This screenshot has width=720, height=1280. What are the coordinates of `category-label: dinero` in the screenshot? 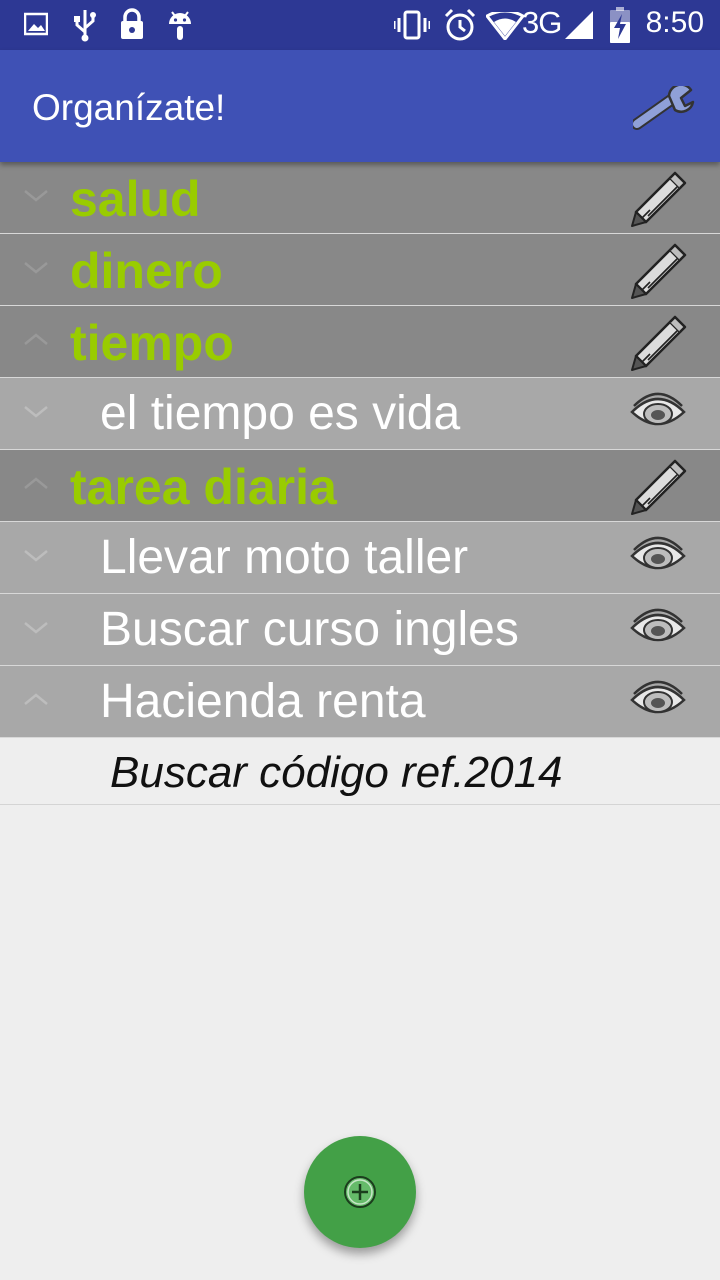 It's located at (146, 271).